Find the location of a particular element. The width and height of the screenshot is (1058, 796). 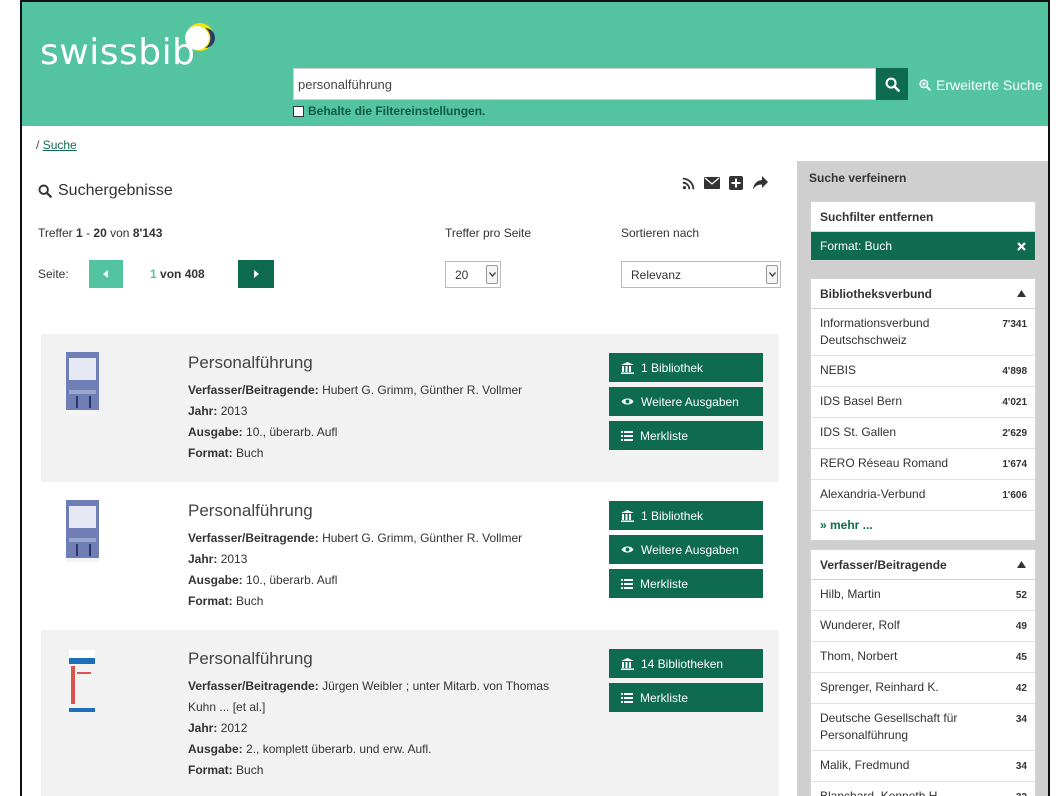

facet-label: IDS Basel Bern is located at coordinates (861, 401).